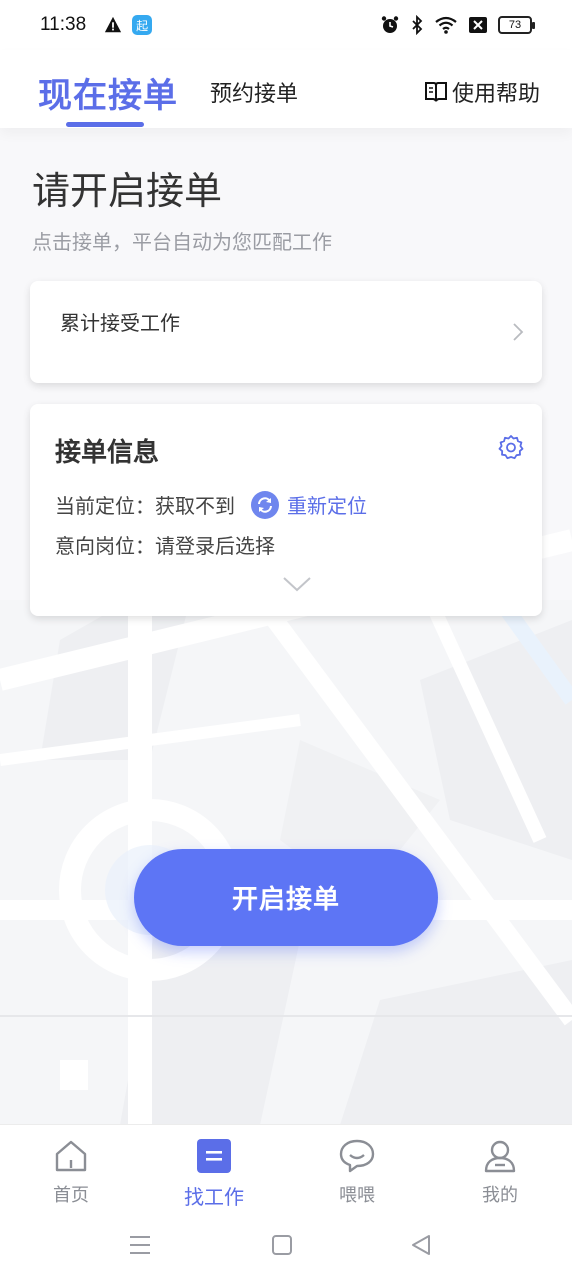  I want to click on location-label: 当前定位：, so click(105, 506).